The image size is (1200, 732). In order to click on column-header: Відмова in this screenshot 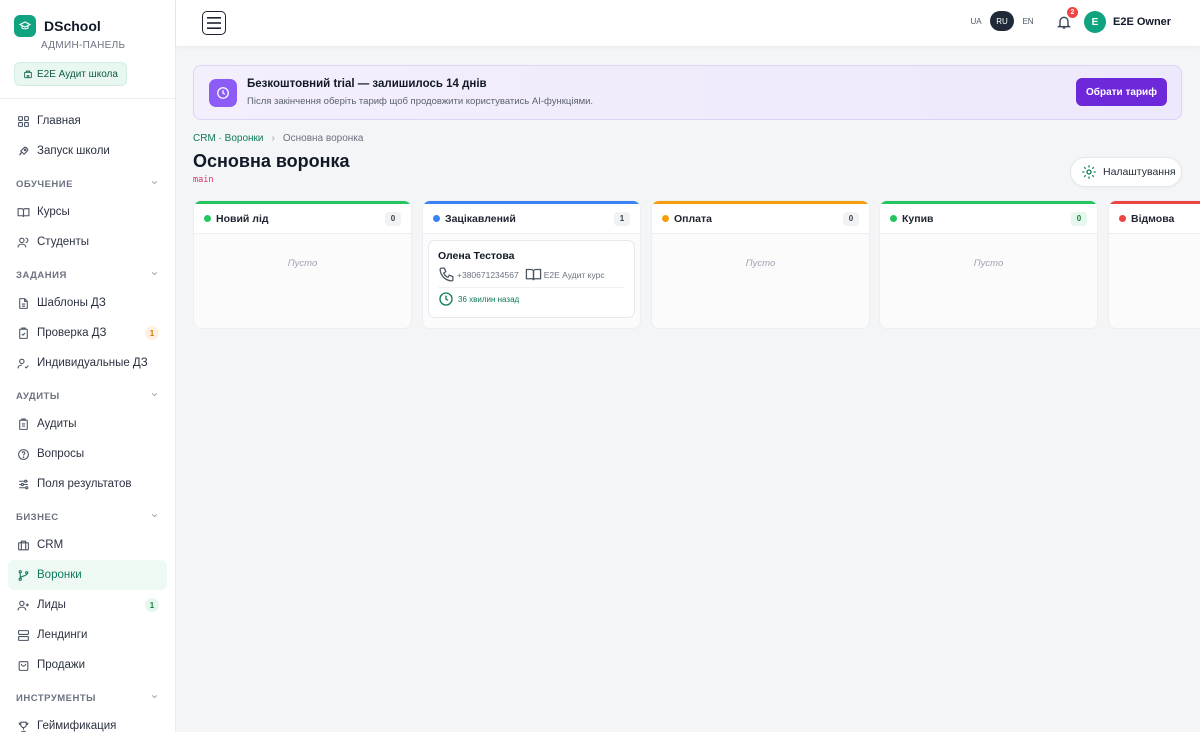, I will do `click(1154, 219)`.